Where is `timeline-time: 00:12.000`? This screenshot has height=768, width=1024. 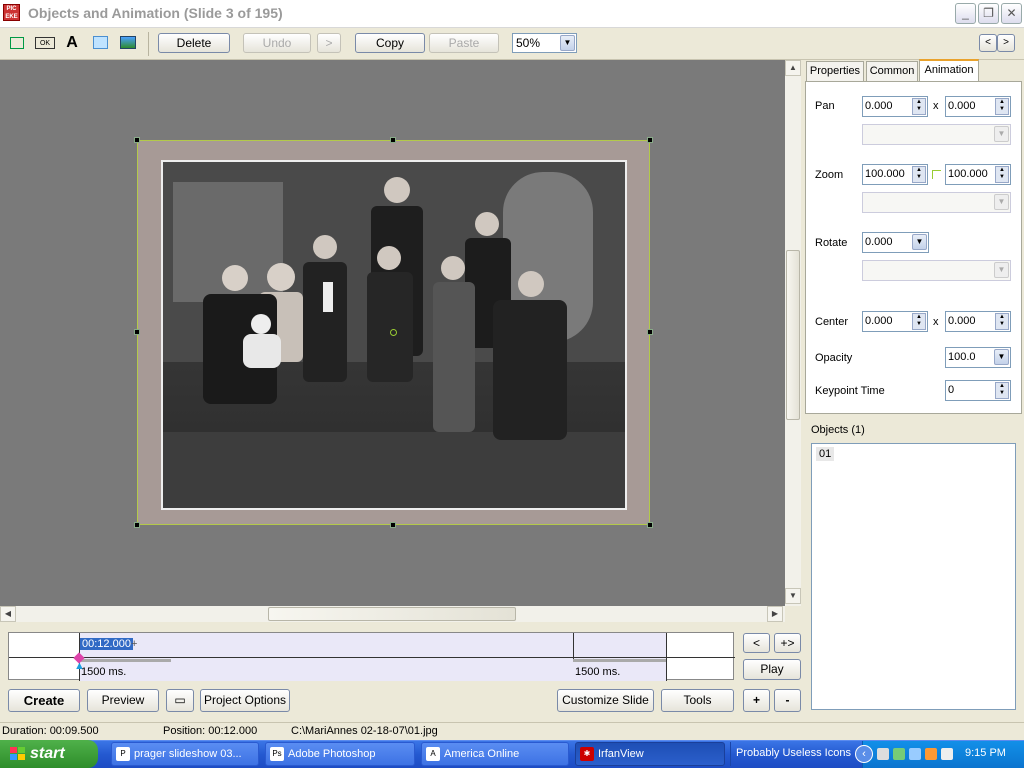 timeline-time: 00:12.000 is located at coordinates (106, 644).